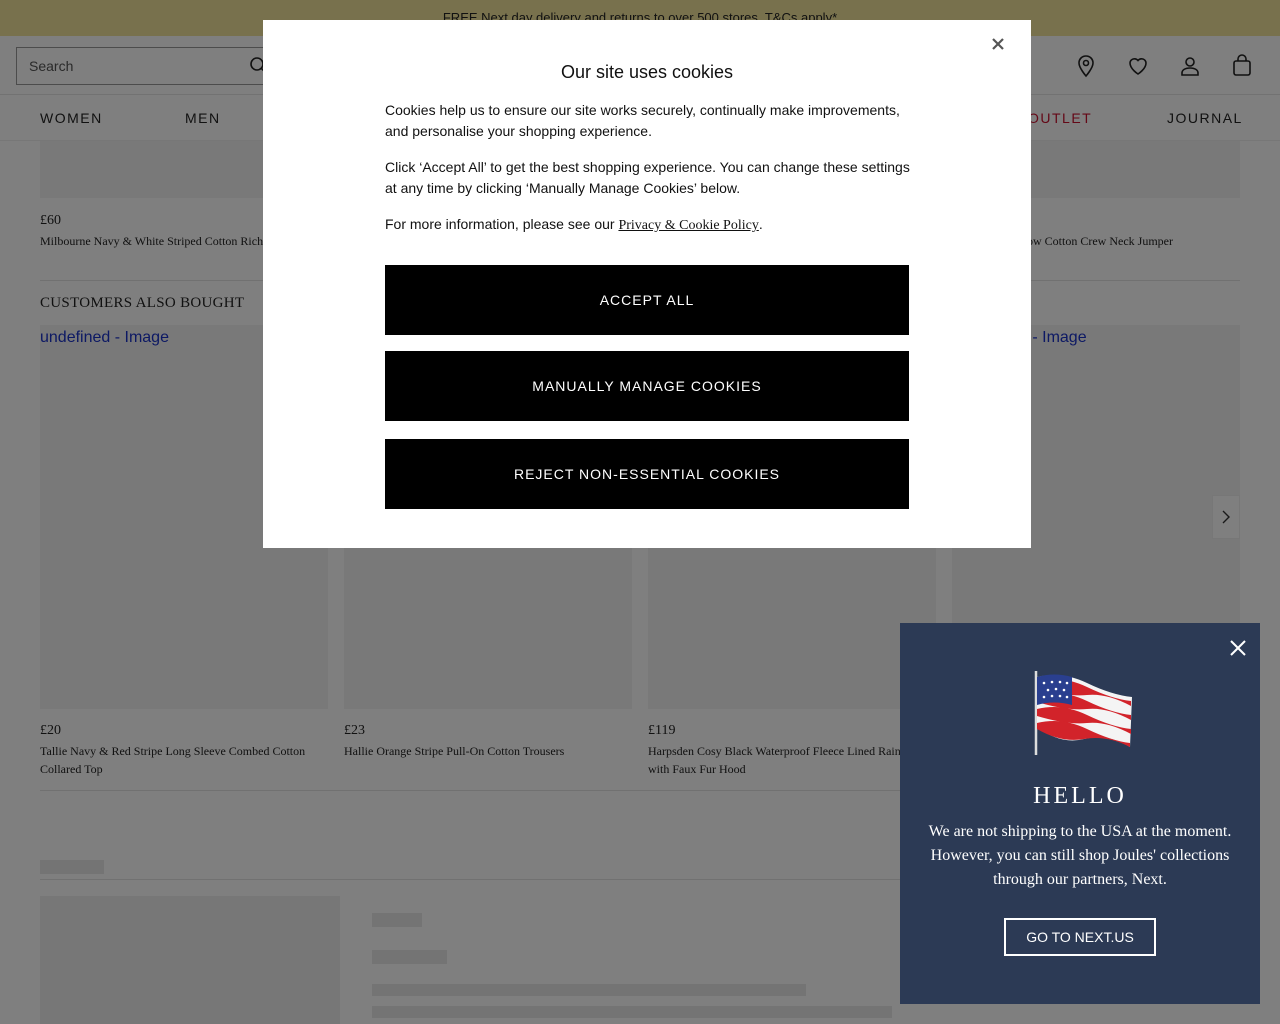  What do you see at coordinates (502, 224) in the screenshot?
I see `cookie-text: For more information, please see our` at bounding box center [502, 224].